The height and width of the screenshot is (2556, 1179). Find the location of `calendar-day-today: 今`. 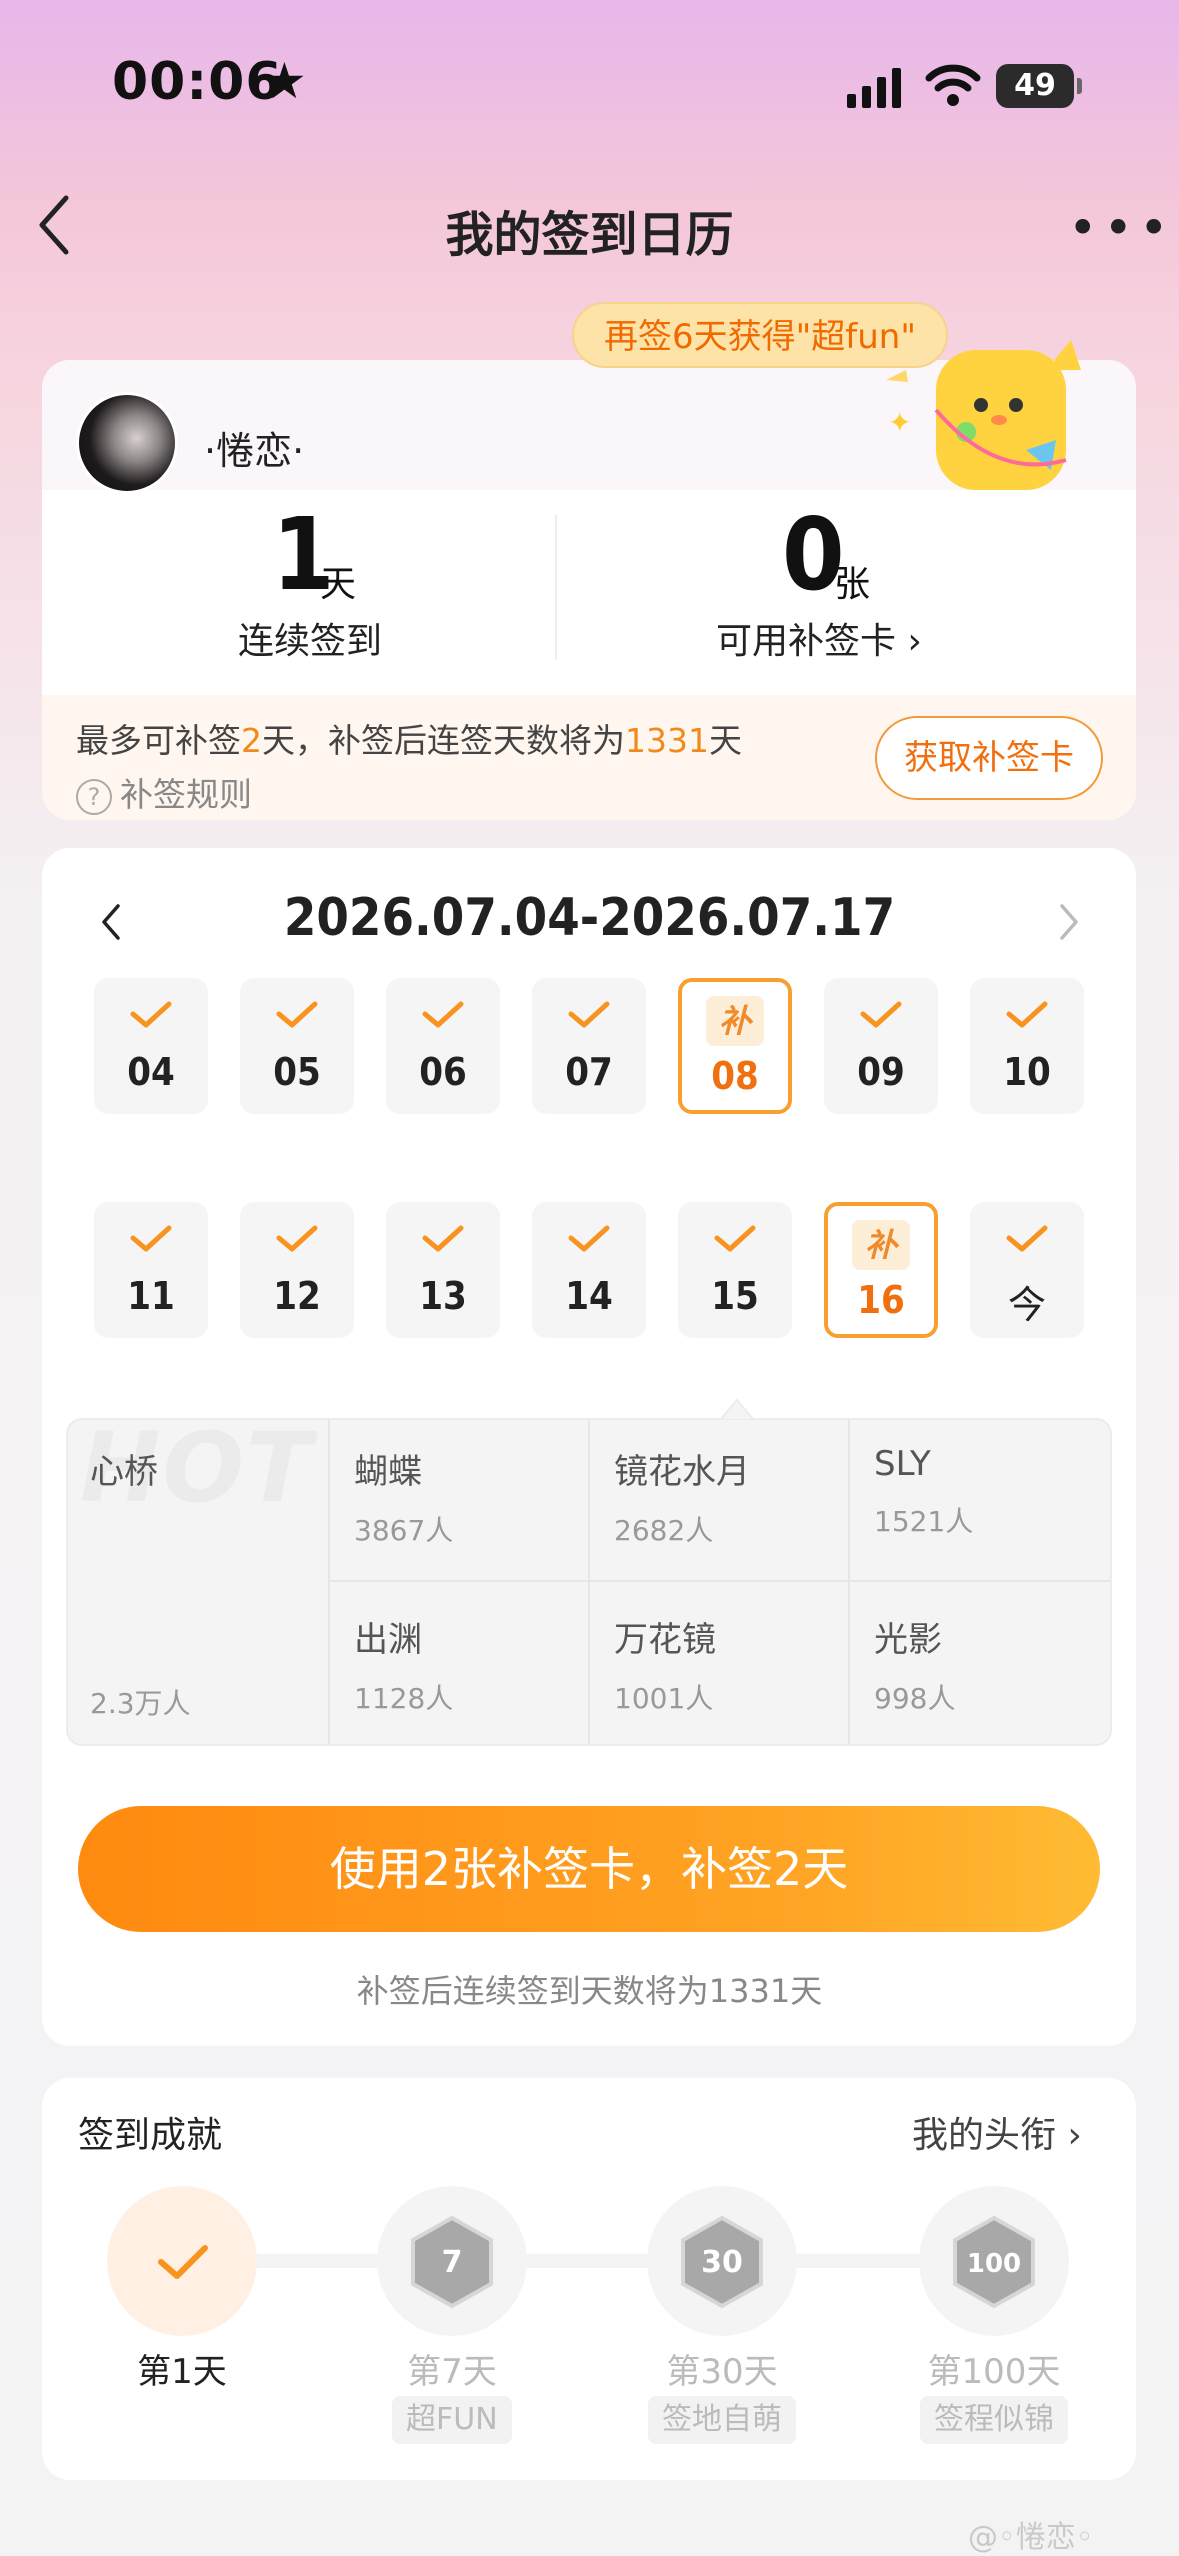

calendar-day-today: 今 is located at coordinates (1027, 1270).